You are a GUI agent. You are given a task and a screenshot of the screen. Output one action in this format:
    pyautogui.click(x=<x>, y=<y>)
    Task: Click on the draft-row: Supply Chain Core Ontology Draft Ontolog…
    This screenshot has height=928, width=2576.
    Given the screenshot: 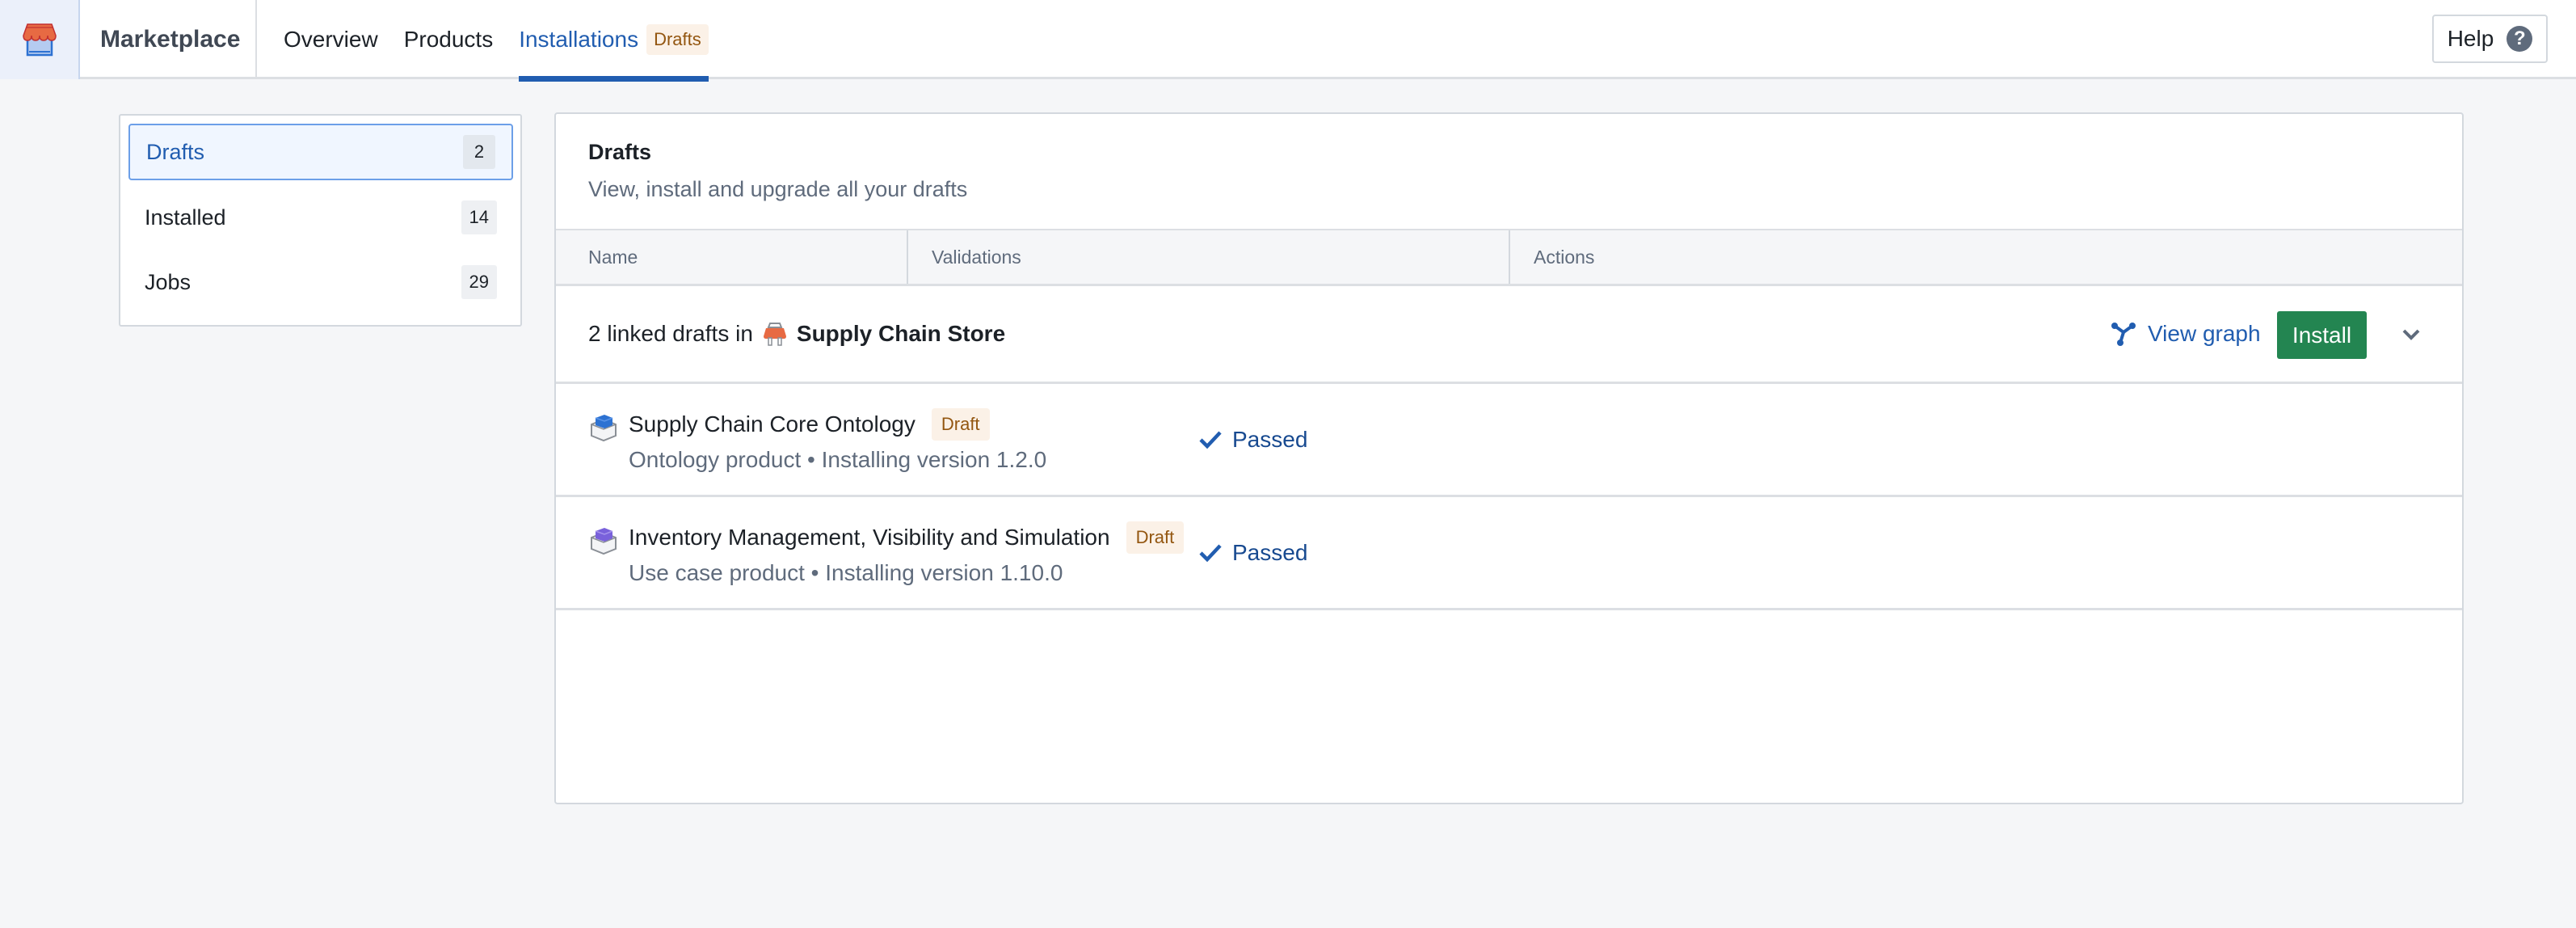 What is the action you would take?
    pyautogui.click(x=1509, y=440)
    